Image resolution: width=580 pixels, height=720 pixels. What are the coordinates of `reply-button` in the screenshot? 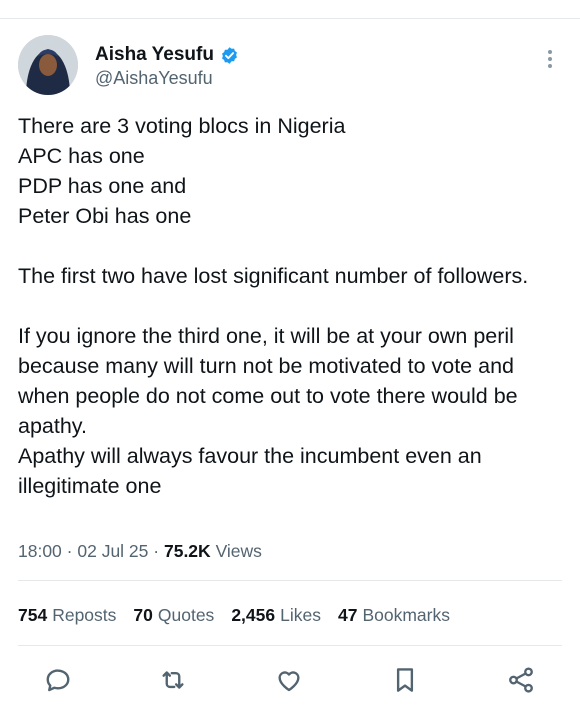 It's located at (58, 680).